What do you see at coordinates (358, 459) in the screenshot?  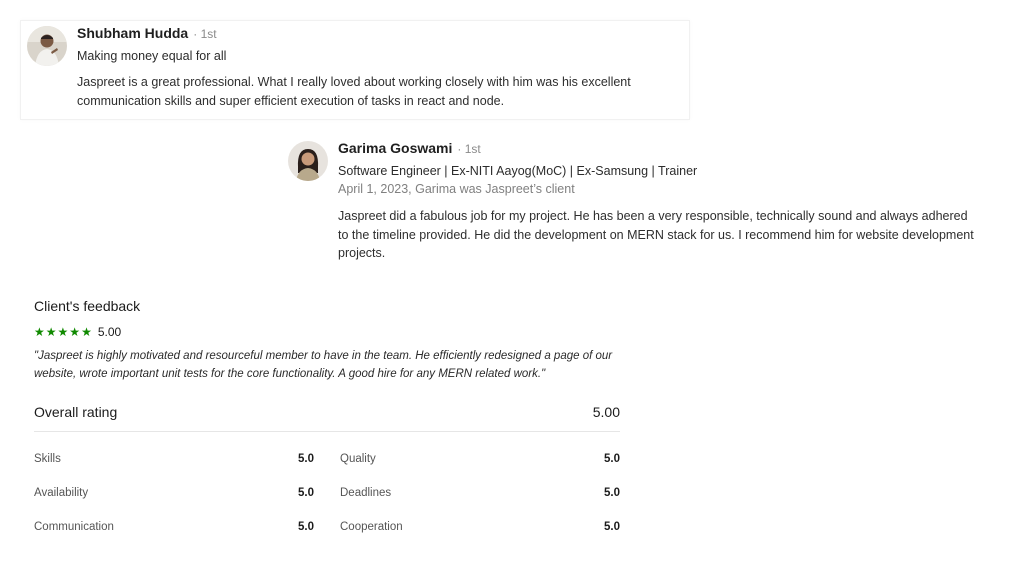 I see `sub-rating-label: Quality` at bounding box center [358, 459].